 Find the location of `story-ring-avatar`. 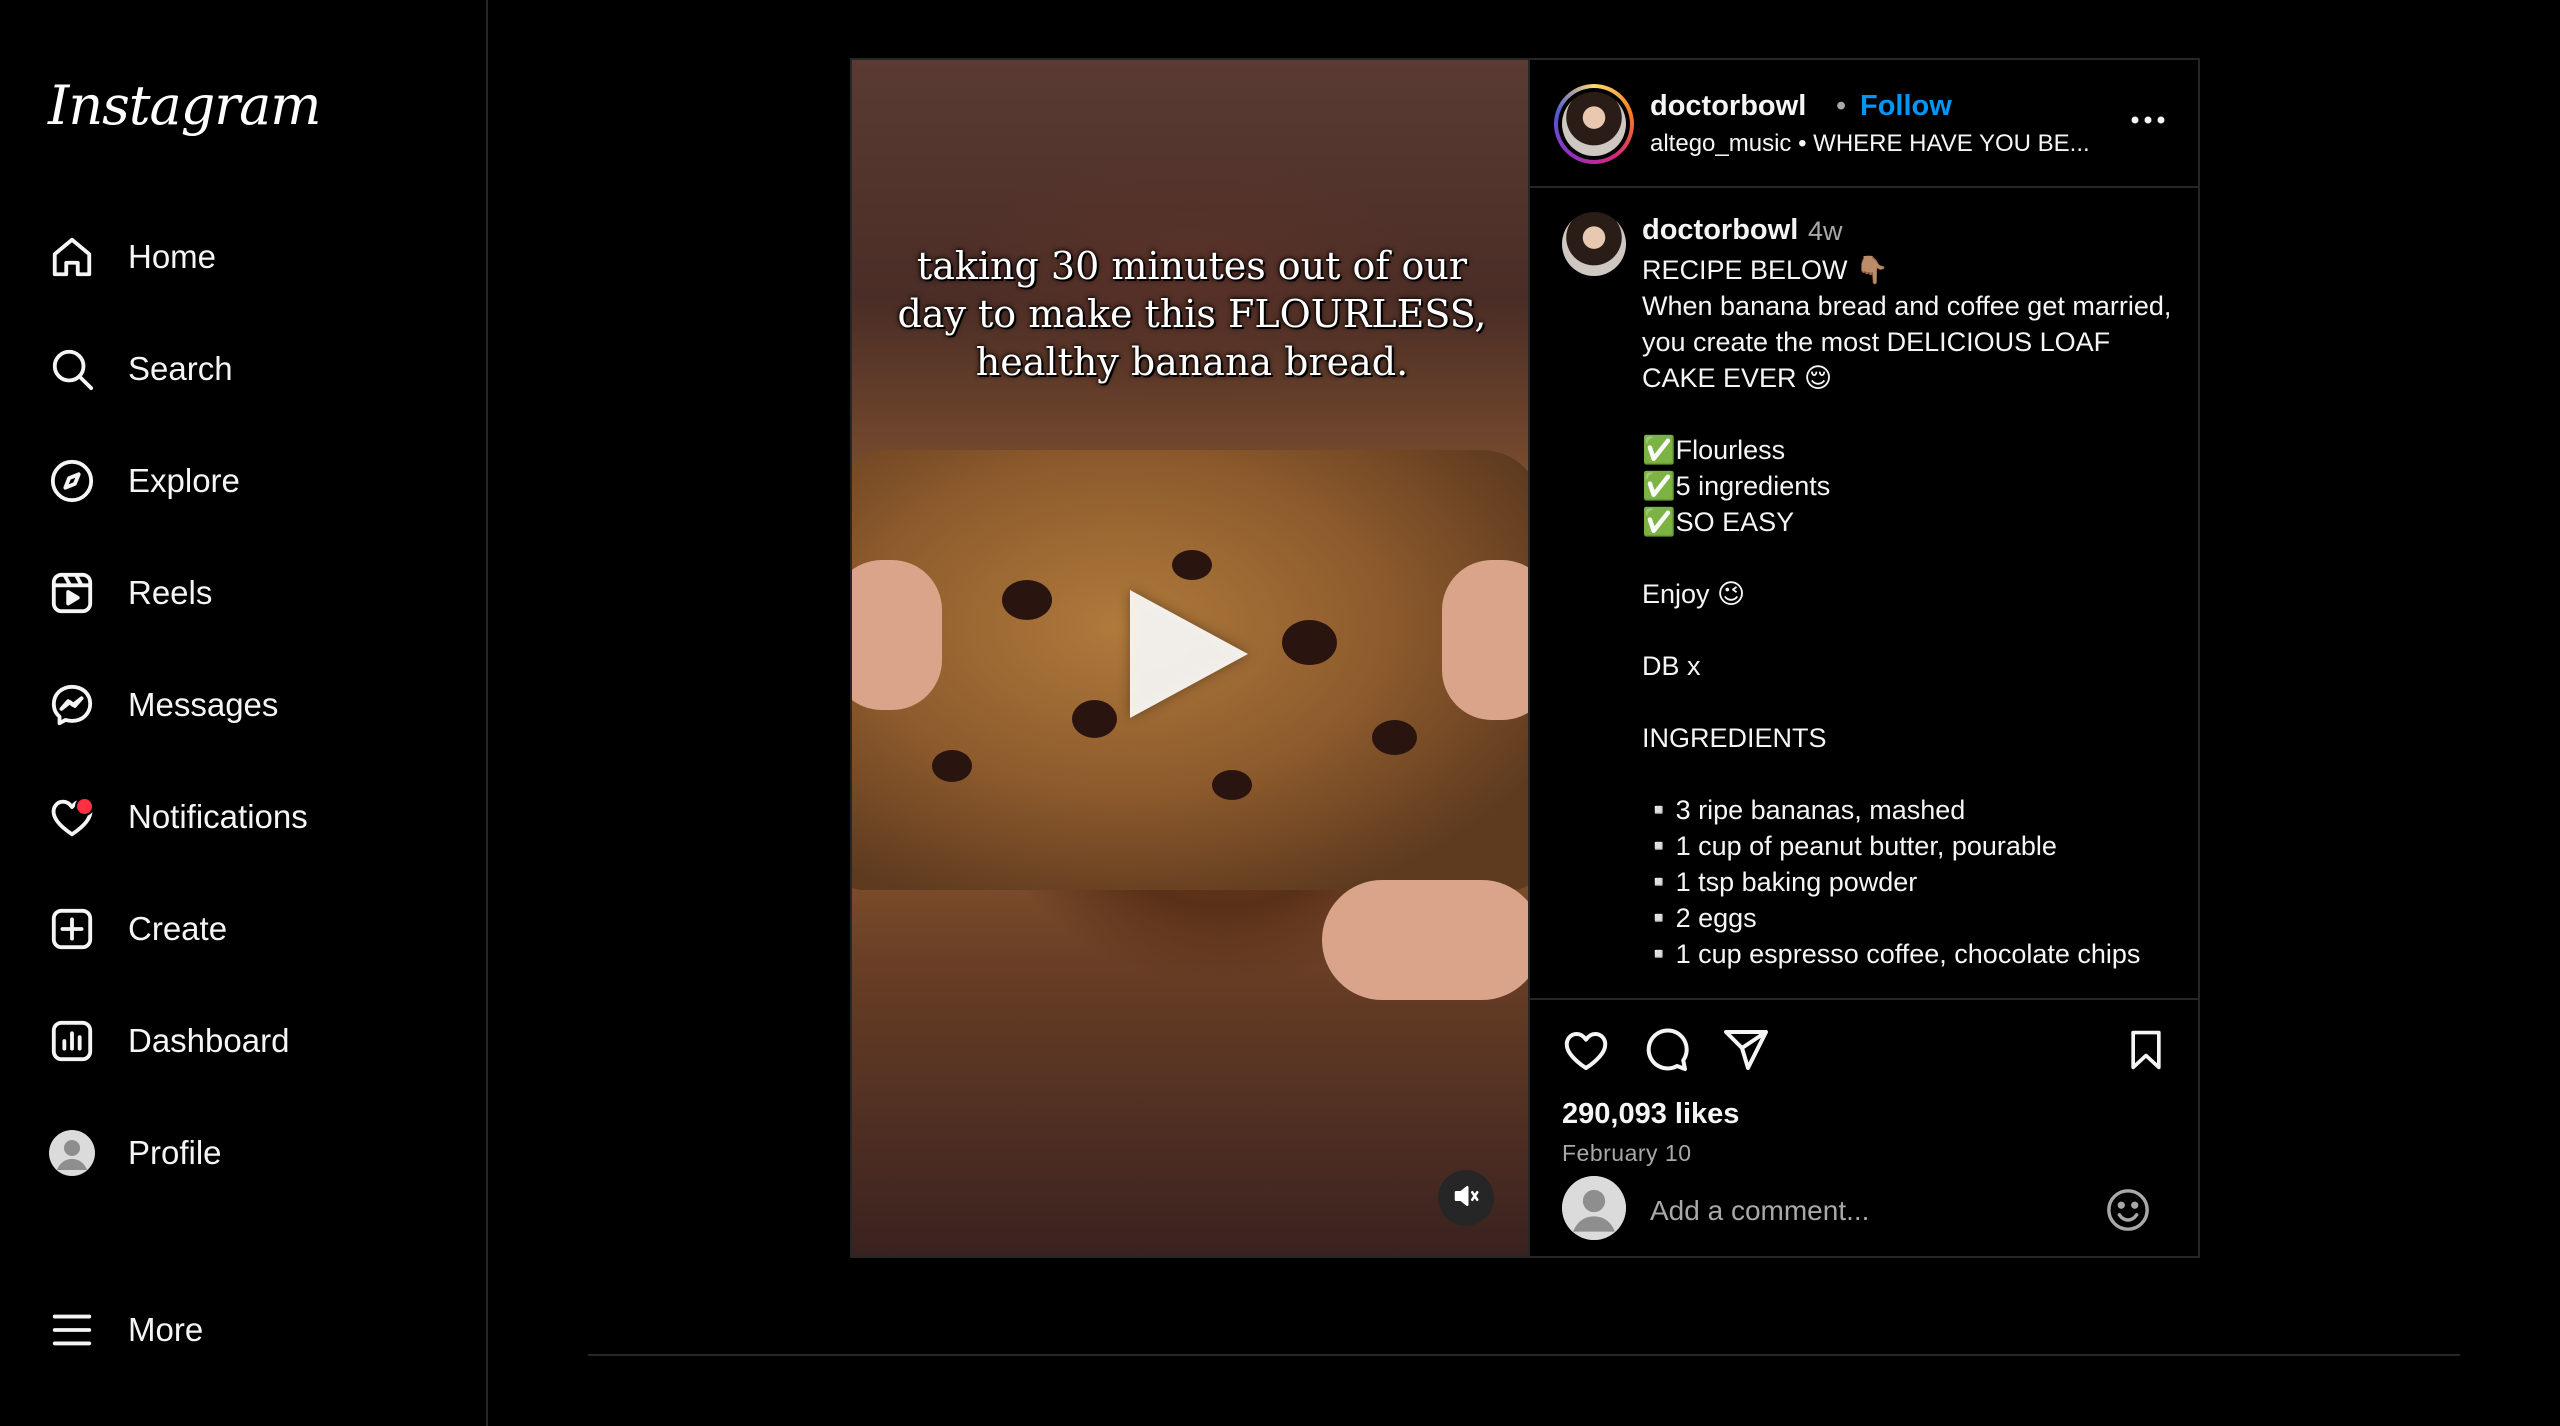

story-ring-avatar is located at coordinates (1594, 124).